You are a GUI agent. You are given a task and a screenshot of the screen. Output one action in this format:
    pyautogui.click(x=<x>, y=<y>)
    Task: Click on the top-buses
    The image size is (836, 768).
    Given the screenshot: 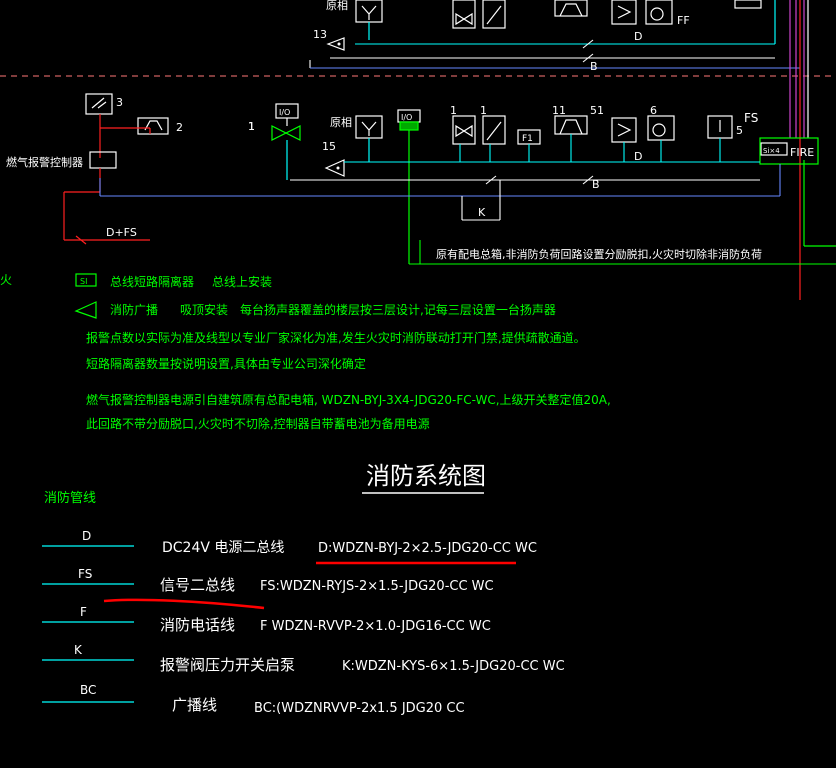 What is the action you would take?
    pyautogui.click(x=554, y=54)
    